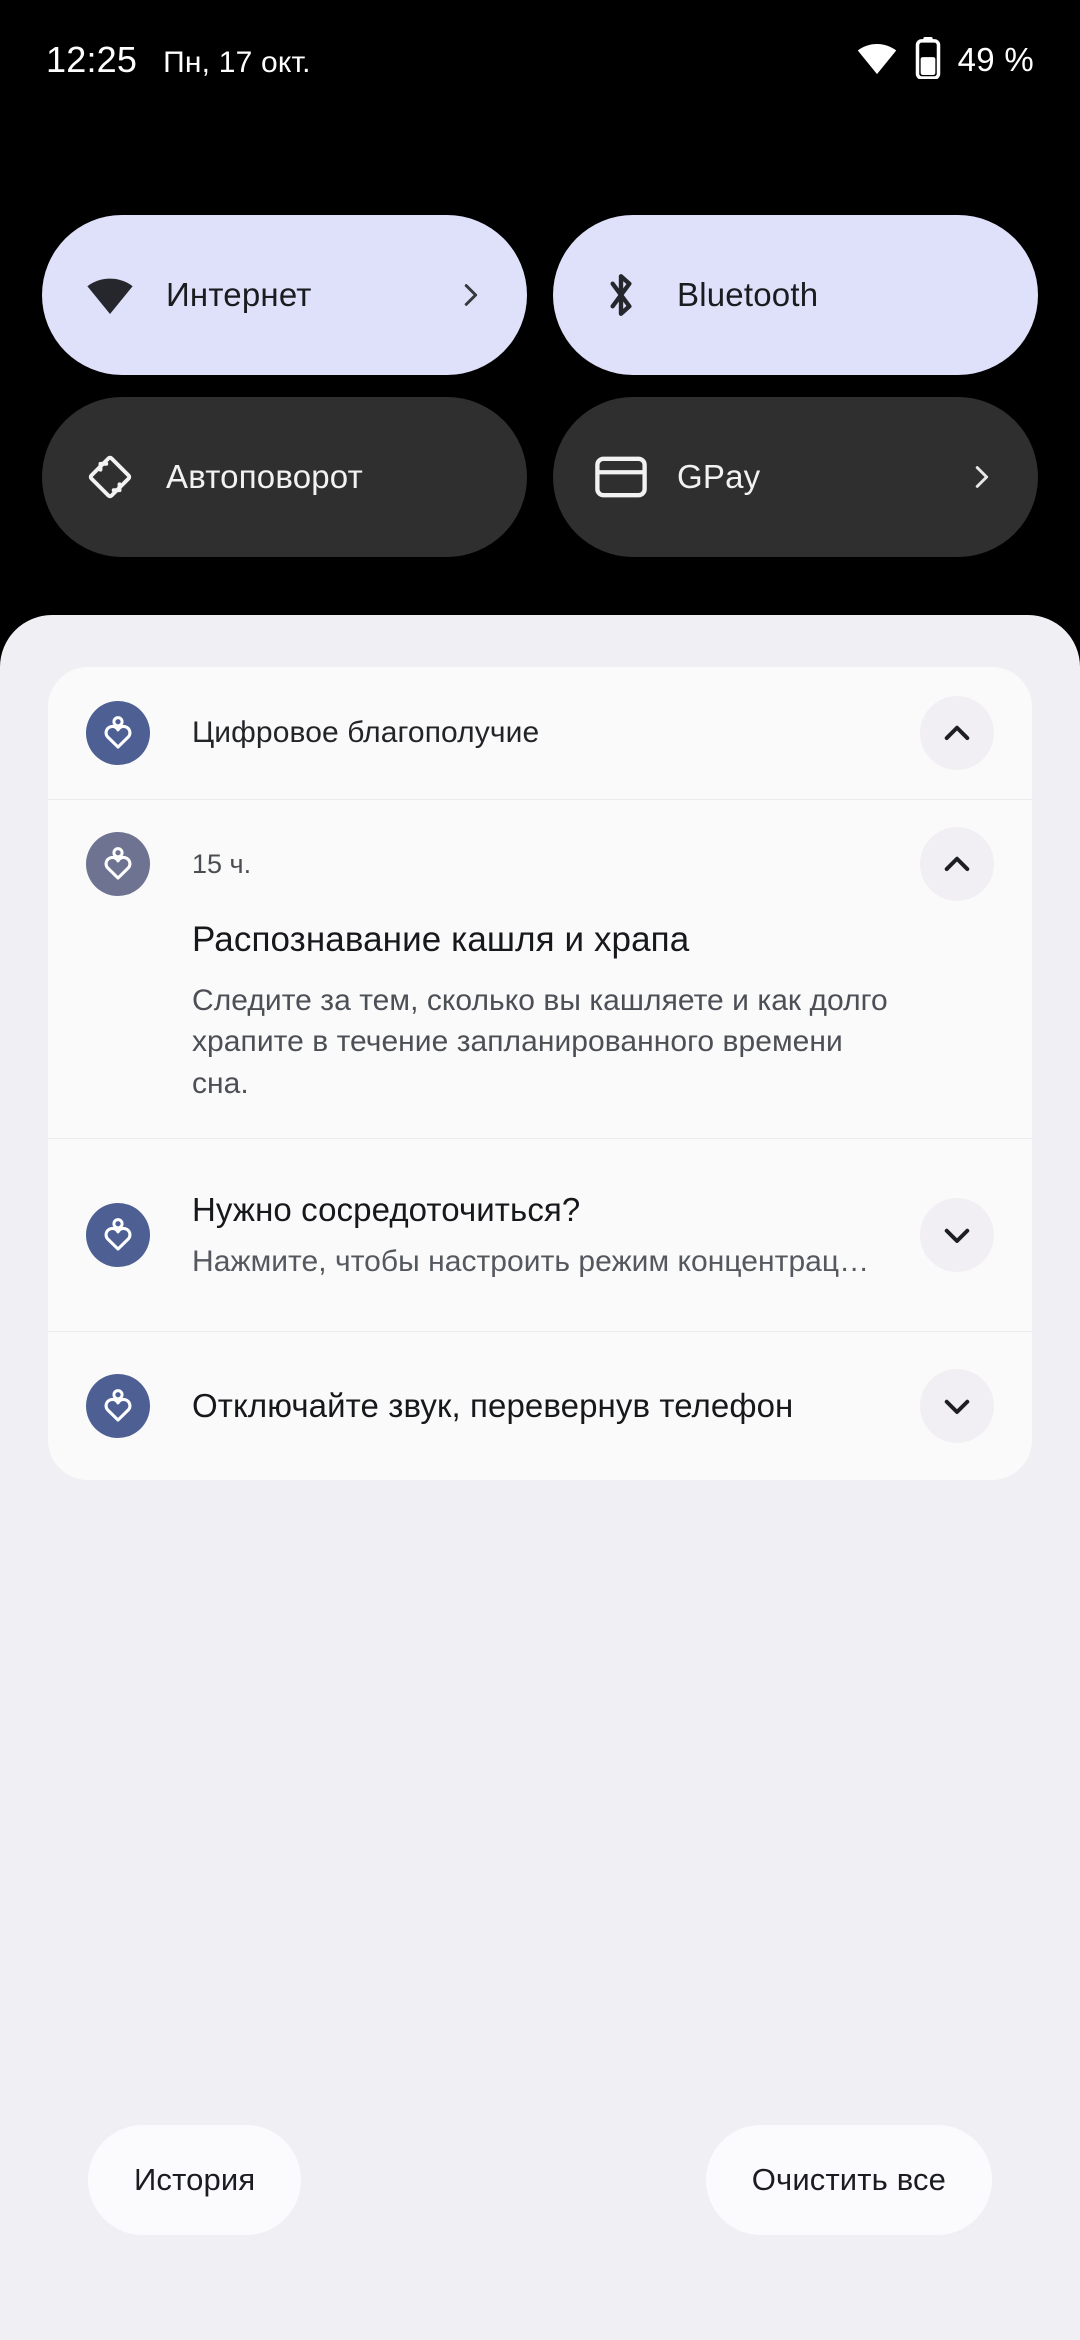 This screenshot has width=1080, height=2340. What do you see at coordinates (848, 2180) in the screenshot?
I see `clear-all-button: Очистить все` at bounding box center [848, 2180].